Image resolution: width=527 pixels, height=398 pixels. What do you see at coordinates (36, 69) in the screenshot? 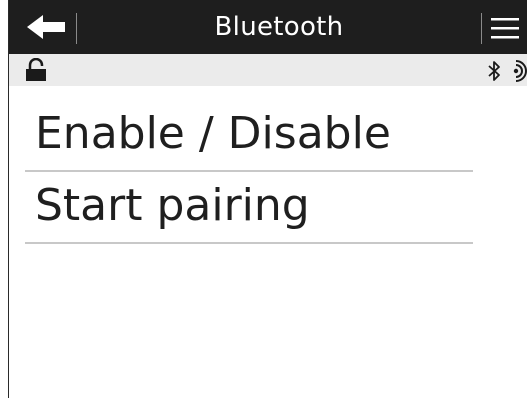
I see `lock-icon` at bounding box center [36, 69].